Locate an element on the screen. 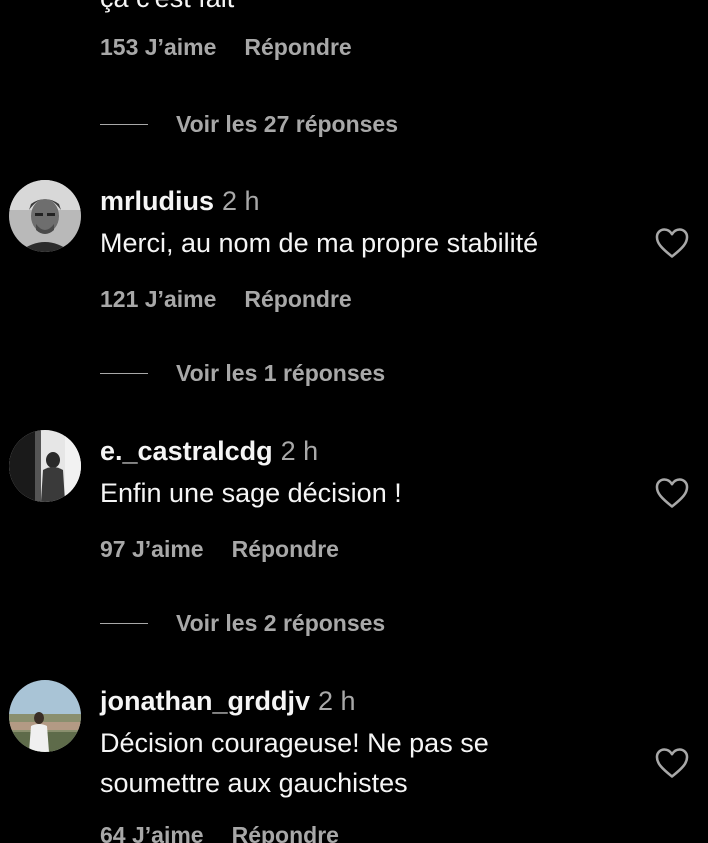  comment-header: jonathan_grddjv 2 h is located at coordinates (228, 701).